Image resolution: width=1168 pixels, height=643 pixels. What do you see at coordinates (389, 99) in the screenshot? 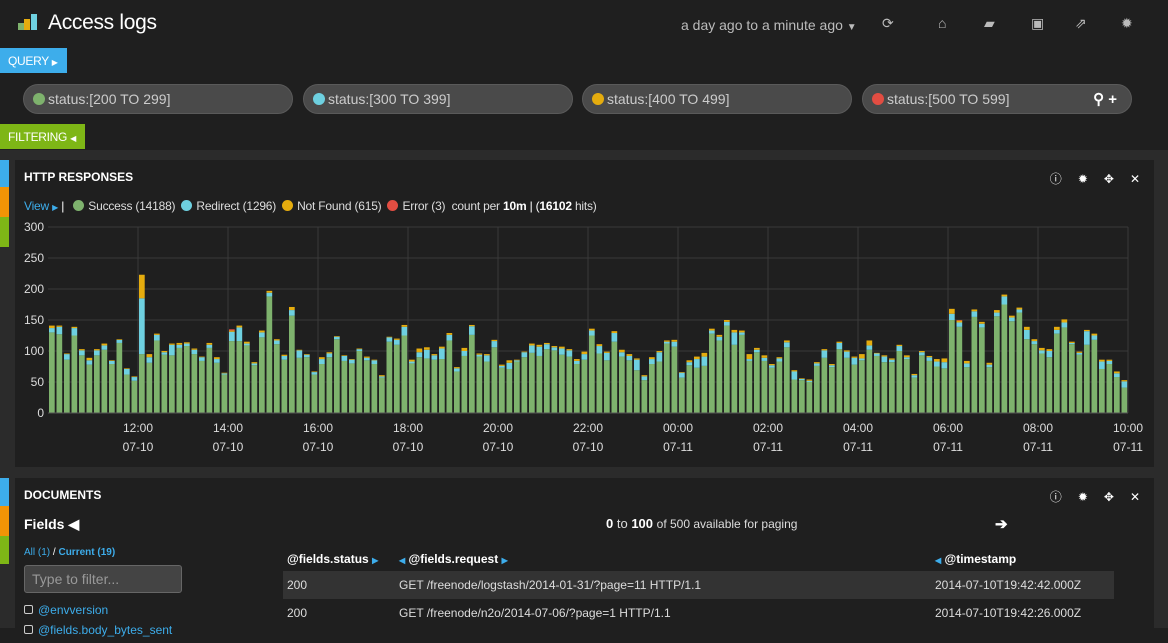
I see `query-text: status:[300 TO 399]` at bounding box center [389, 99].